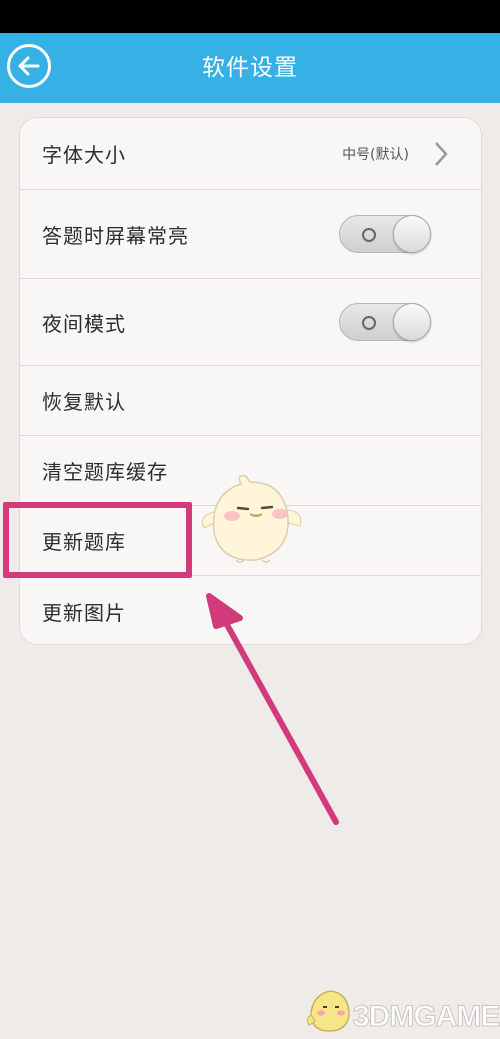 Image resolution: width=500 pixels, height=1039 pixels. I want to click on chevron-right-icon, so click(441, 153).